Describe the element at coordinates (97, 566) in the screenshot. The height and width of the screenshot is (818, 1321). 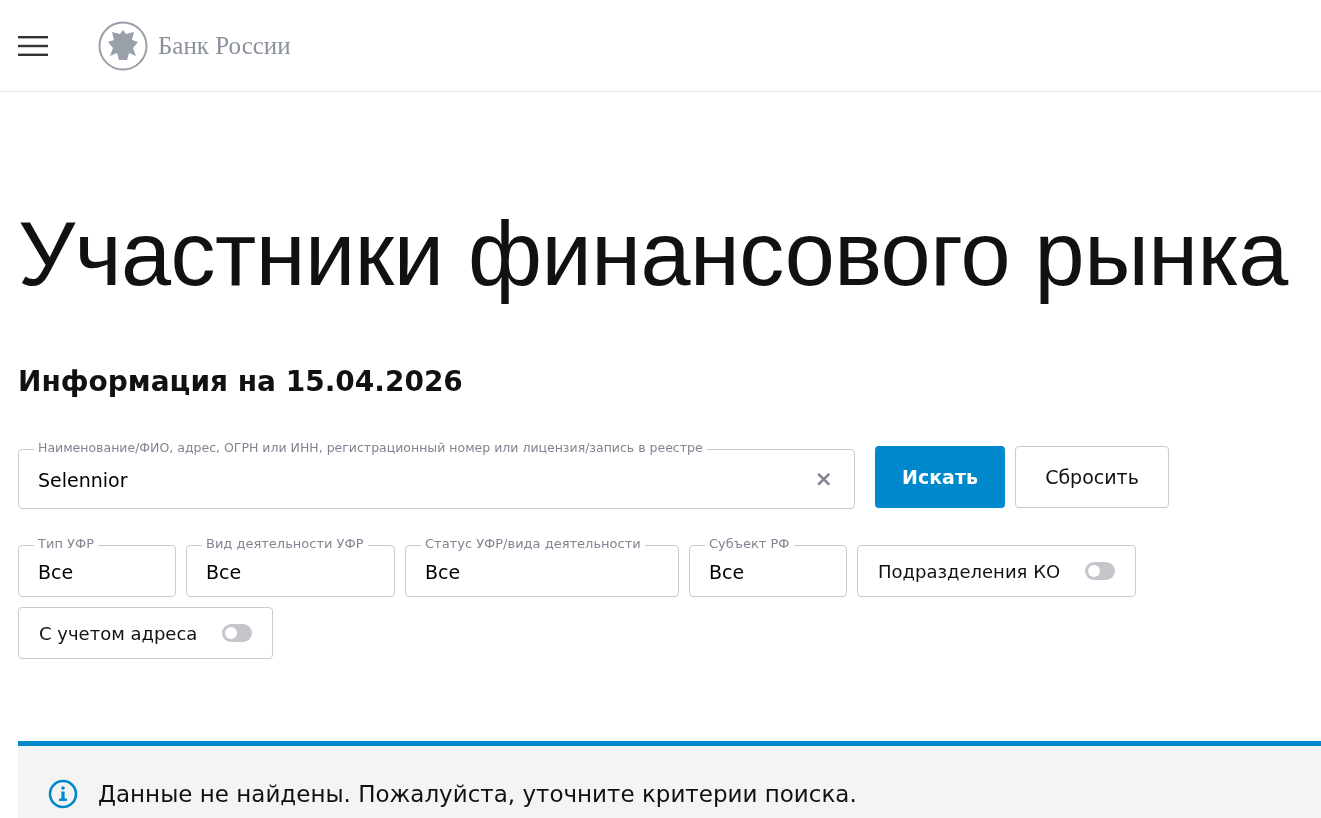
I see `filter-select: Тип УФР Все` at that location.